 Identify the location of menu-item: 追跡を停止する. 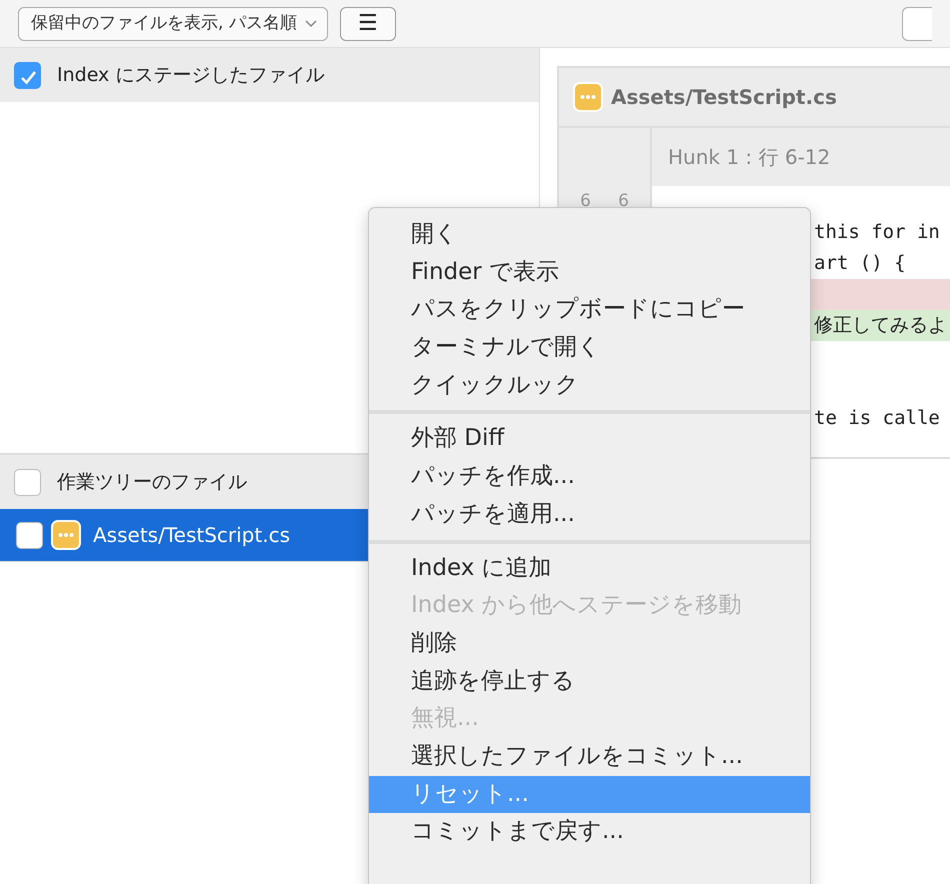
(589, 681).